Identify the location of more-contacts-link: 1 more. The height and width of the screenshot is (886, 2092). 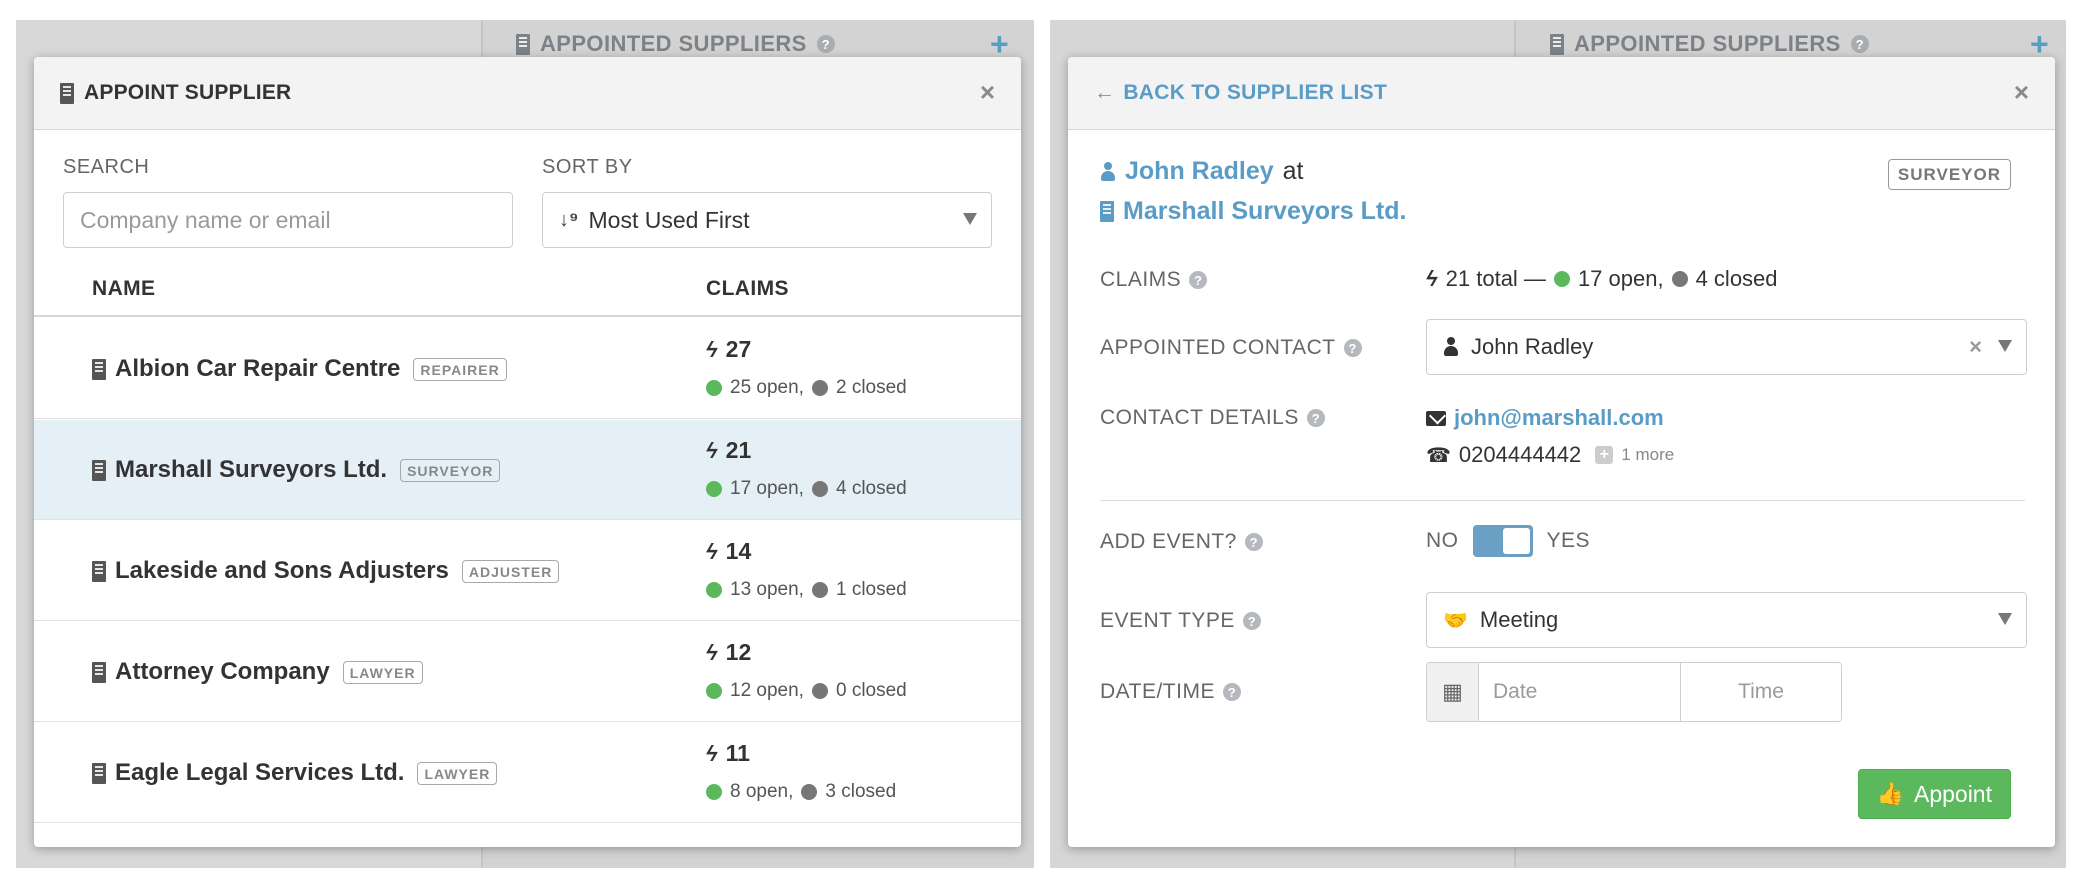
(1647, 455).